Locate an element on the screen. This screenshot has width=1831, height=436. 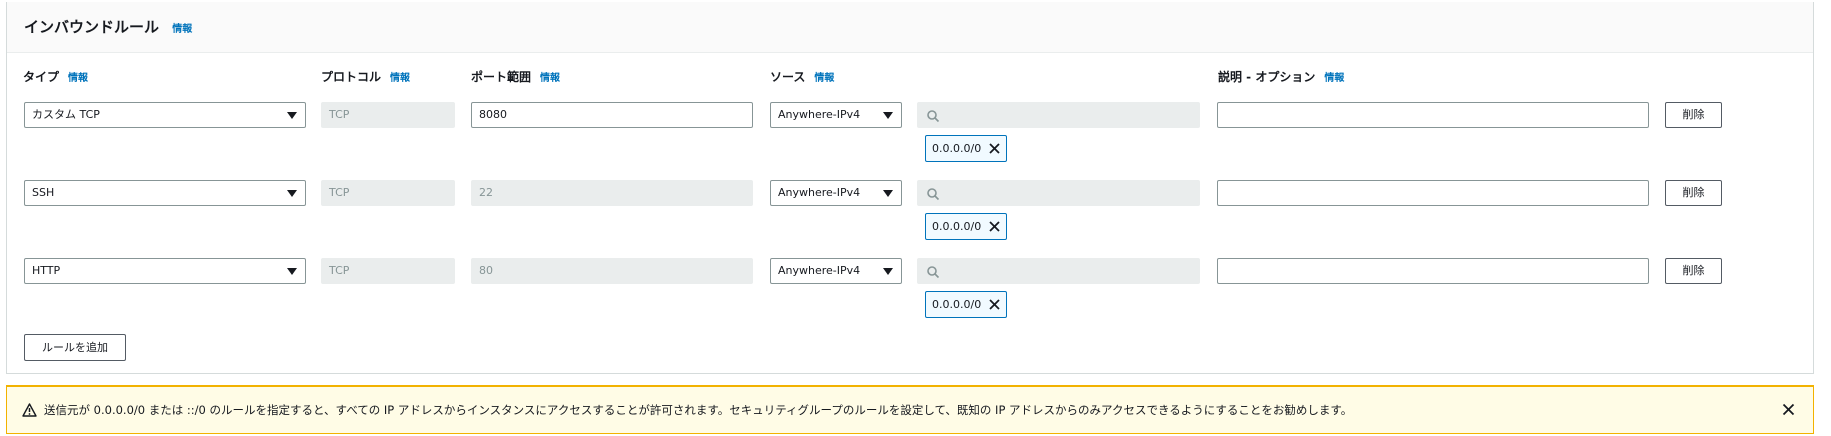
type-select: カスタム TCP is located at coordinates (165, 115).